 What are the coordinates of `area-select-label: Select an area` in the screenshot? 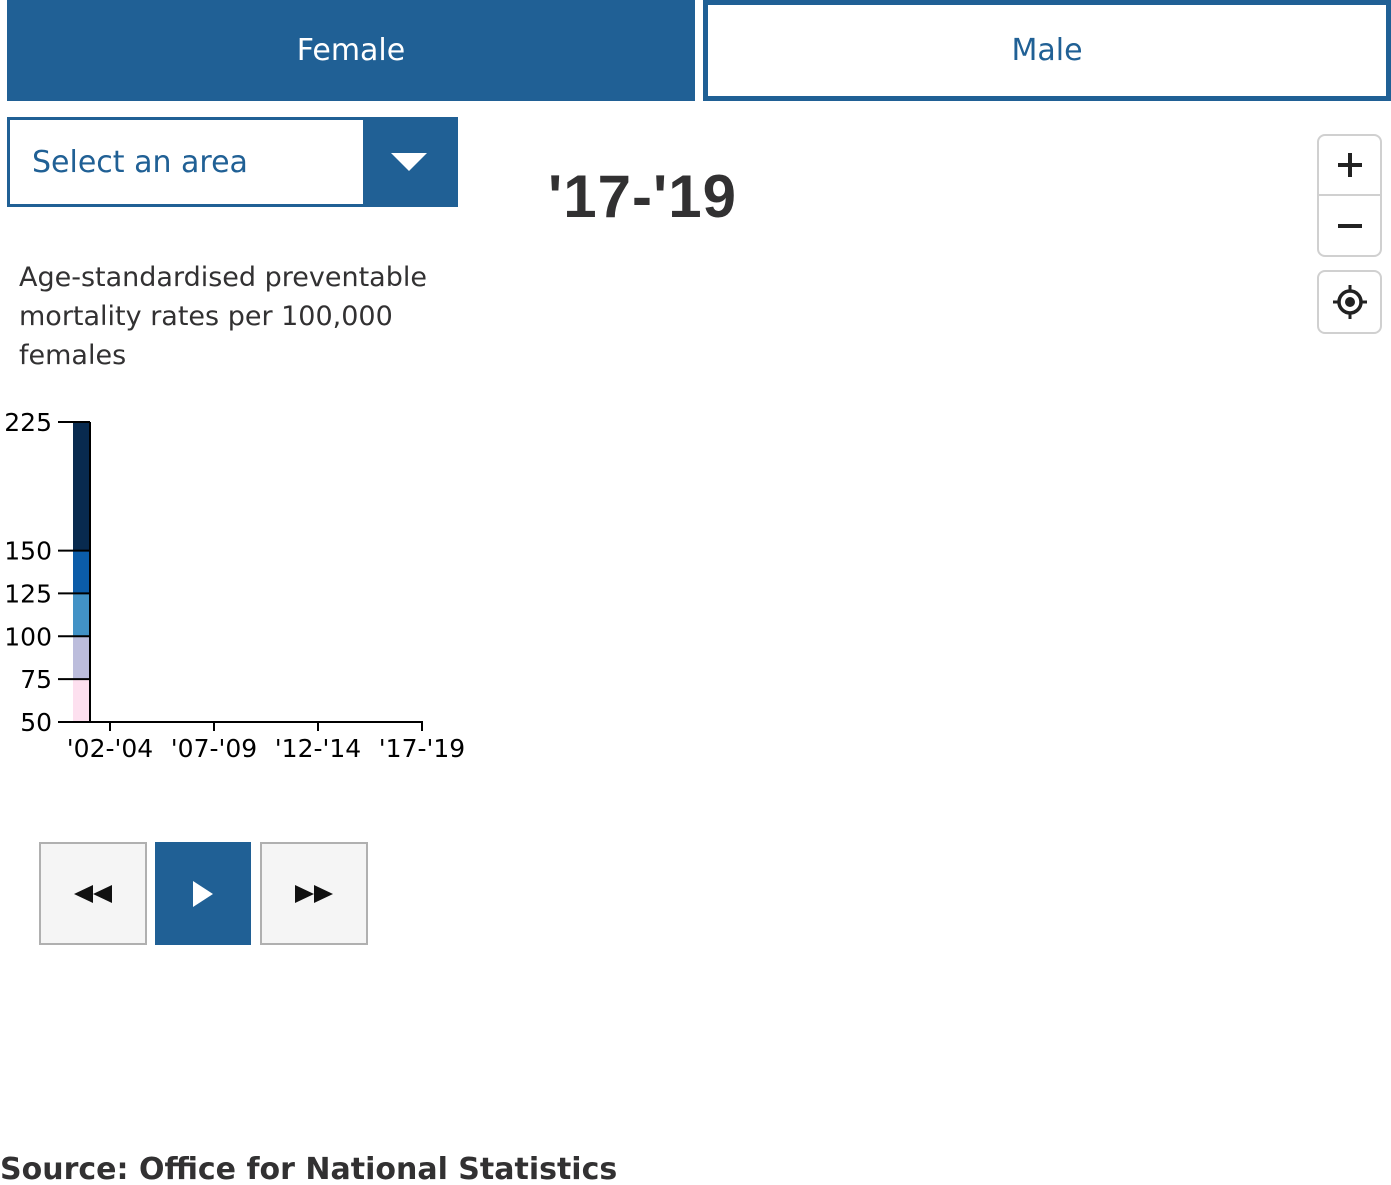 It's located at (140, 162).